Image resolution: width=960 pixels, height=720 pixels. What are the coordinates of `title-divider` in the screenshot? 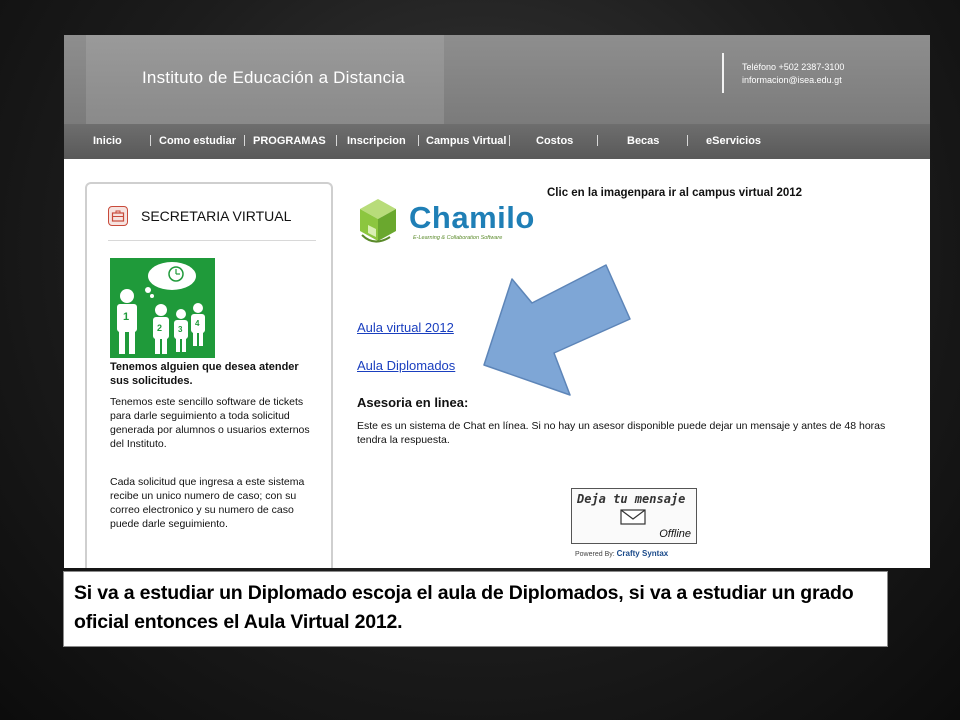 It's located at (212, 240).